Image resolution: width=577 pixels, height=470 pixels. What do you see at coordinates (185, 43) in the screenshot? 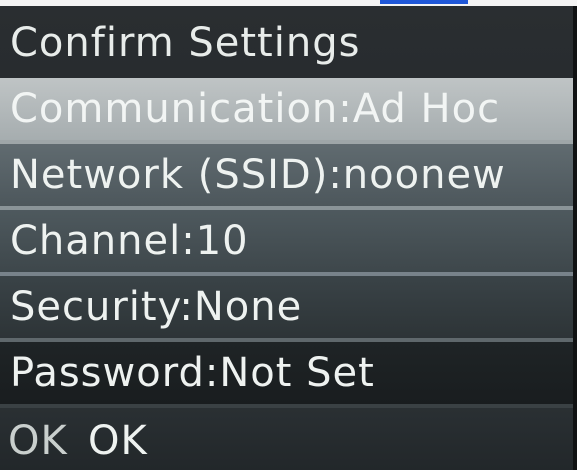
I see `page-title: Confirm Settings` at bounding box center [185, 43].